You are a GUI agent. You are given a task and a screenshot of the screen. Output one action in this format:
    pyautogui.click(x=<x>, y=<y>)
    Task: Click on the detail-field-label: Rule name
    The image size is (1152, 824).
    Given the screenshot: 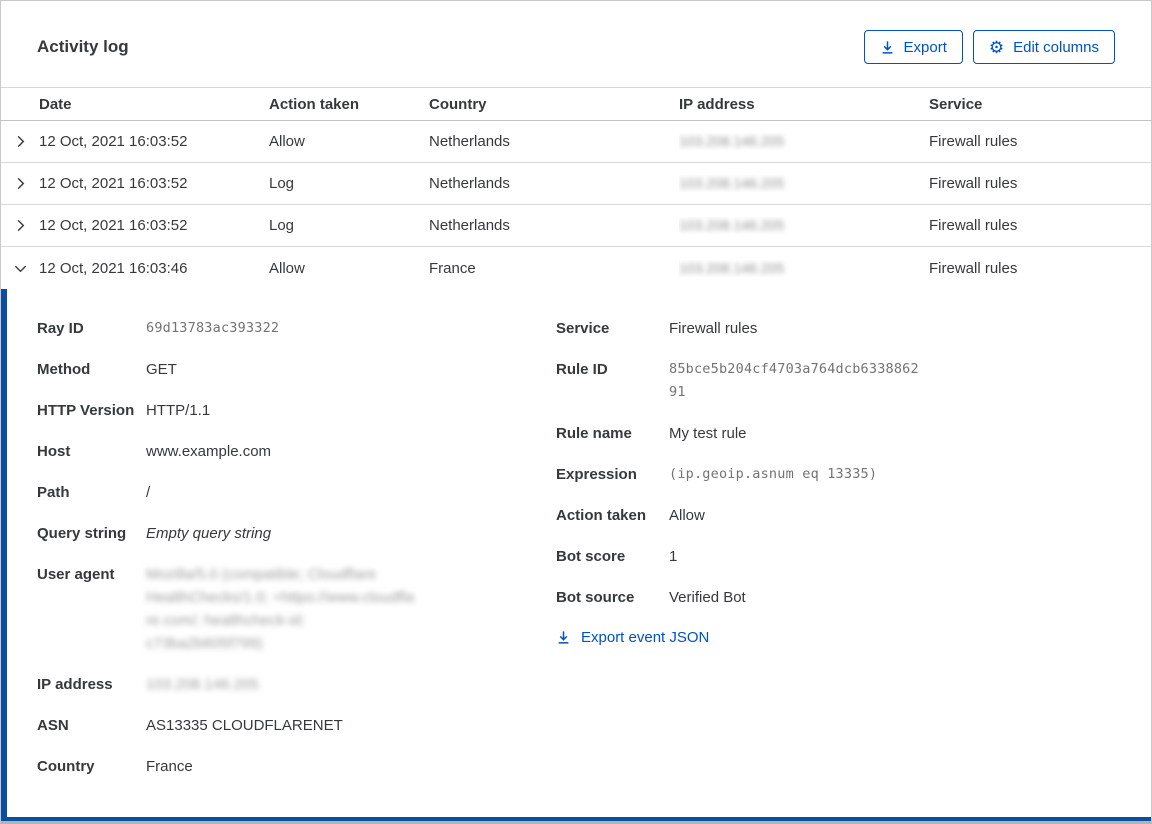 What is the action you would take?
    pyautogui.click(x=594, y=433)
    